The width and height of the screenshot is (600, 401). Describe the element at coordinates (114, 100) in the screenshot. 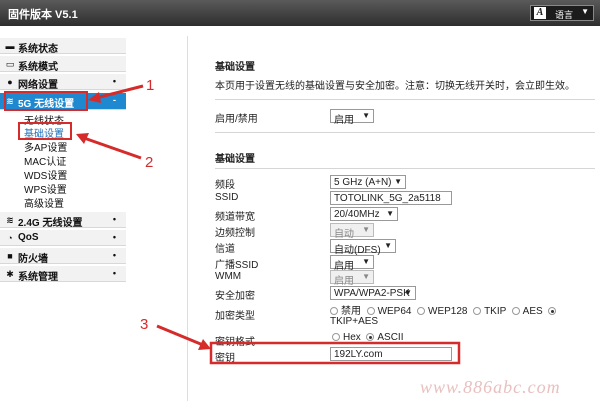

I see `collapse-icon: -` at that location.